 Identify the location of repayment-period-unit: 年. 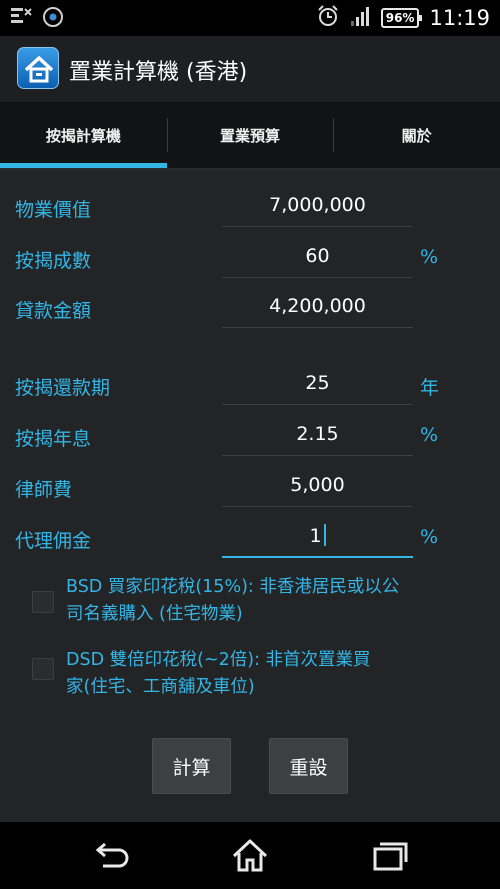
(430, 388).